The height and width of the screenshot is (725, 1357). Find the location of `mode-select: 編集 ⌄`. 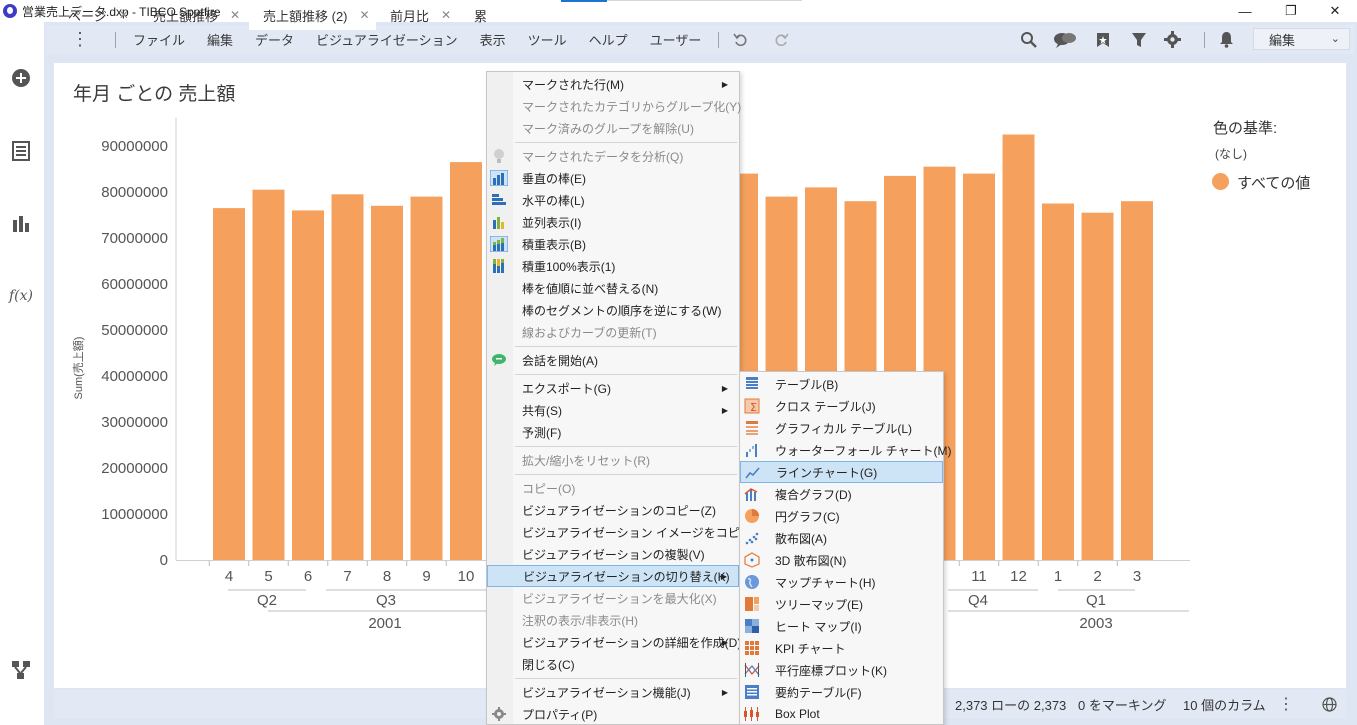

mode-select: 編集 ⌄ is located at coordinates (1301, 39).